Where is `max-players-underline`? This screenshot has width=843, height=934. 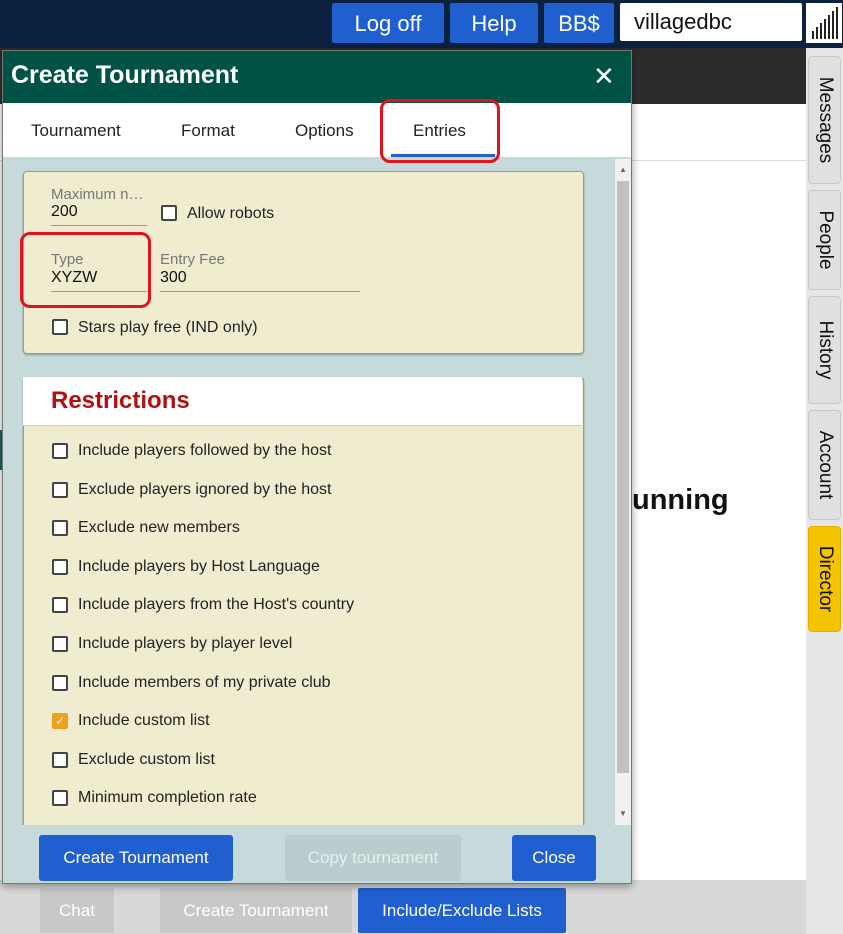 max-players-underline is located at coordinates (99, 225).